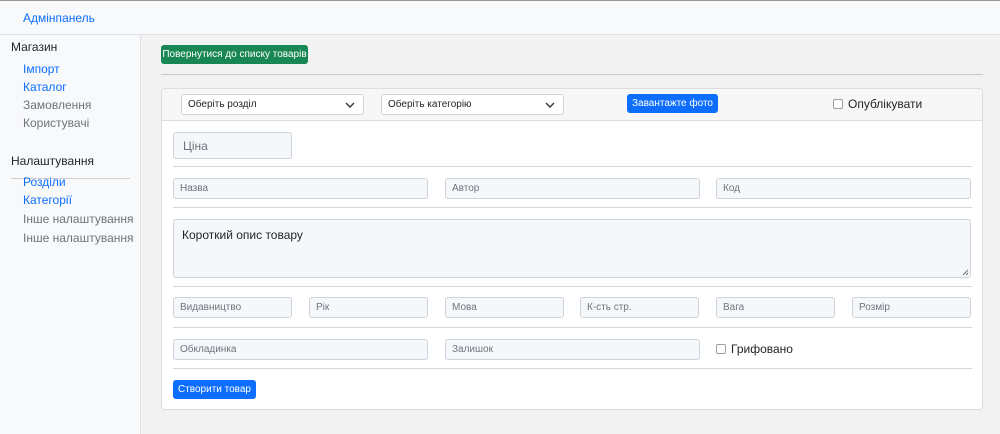  I want to click on upload-photo-button: Завантажте фото, so click(672, 103).